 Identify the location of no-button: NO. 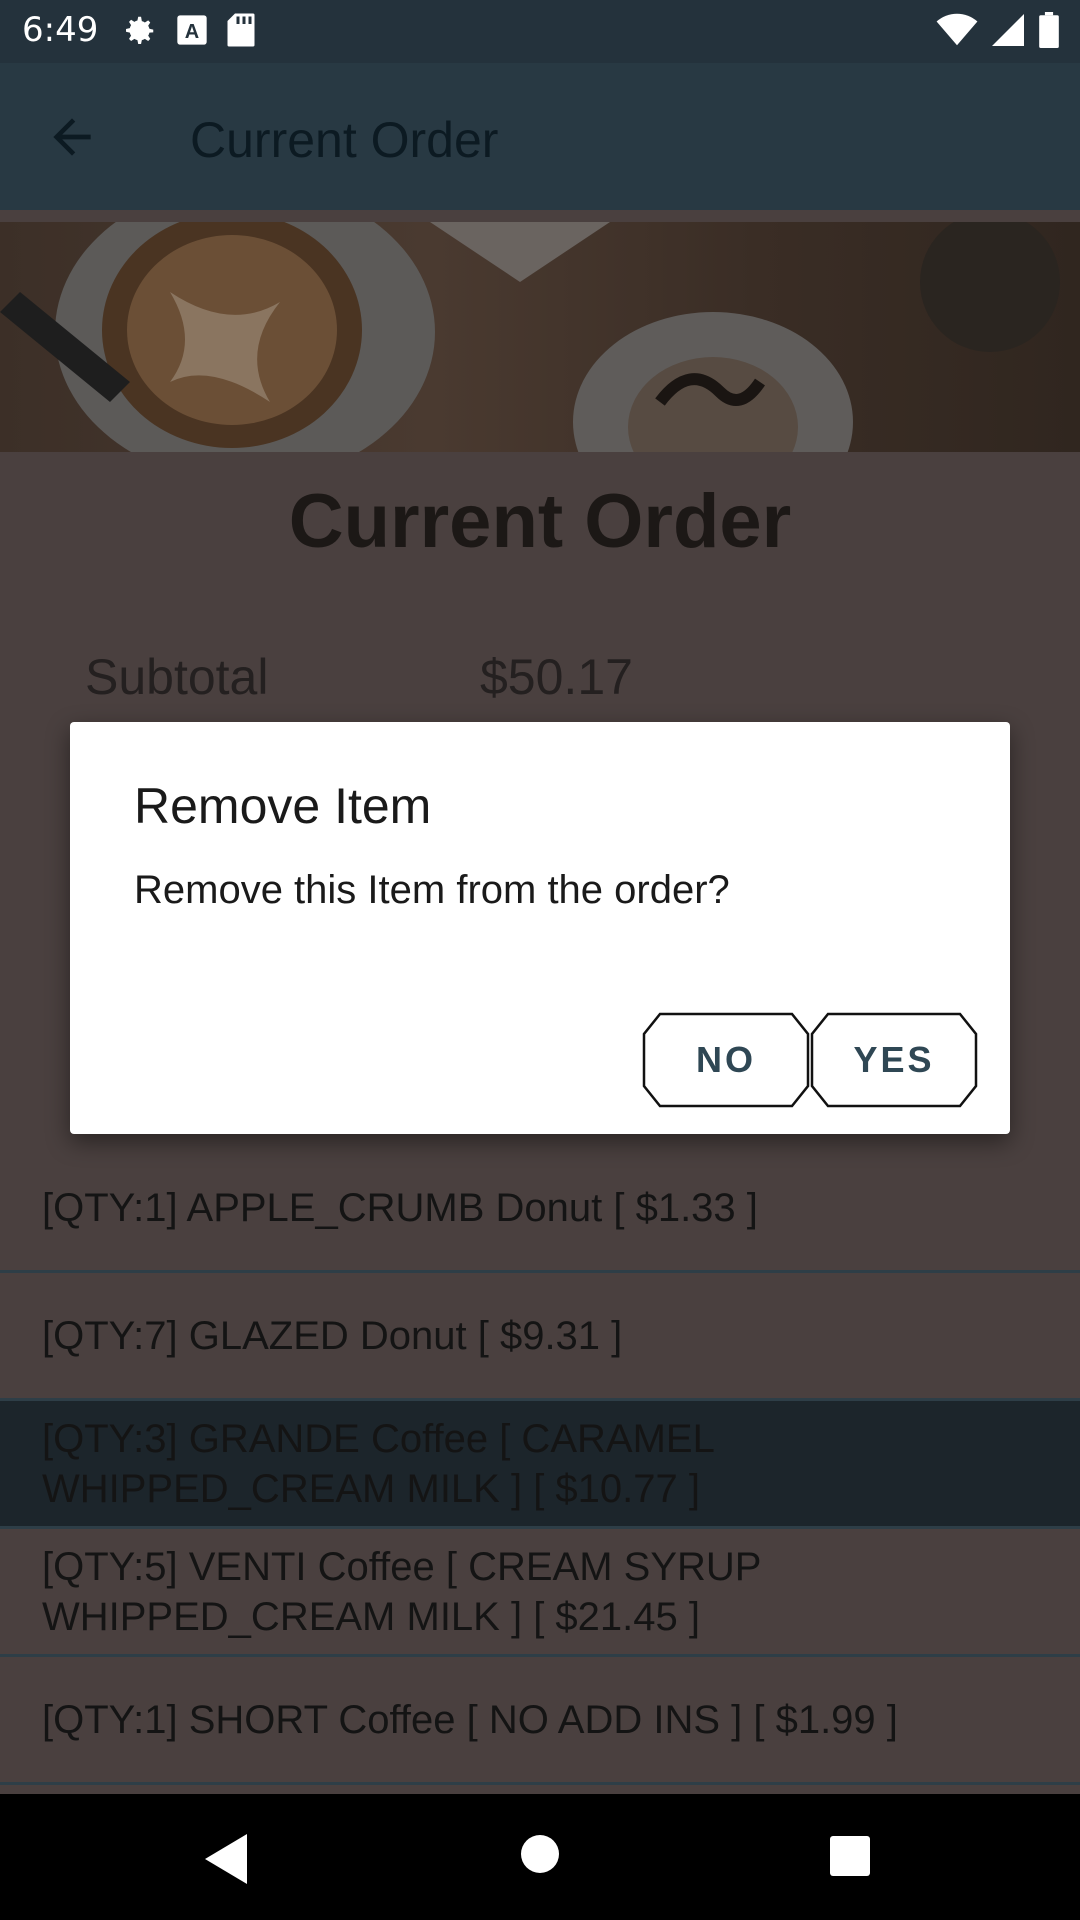
(726, 1060).